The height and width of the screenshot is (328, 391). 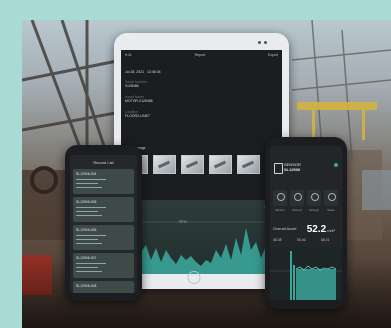 What do you see at coordinates (194, 277) in the screenshot?
I see `home-button` at bounding box center [194, 277].